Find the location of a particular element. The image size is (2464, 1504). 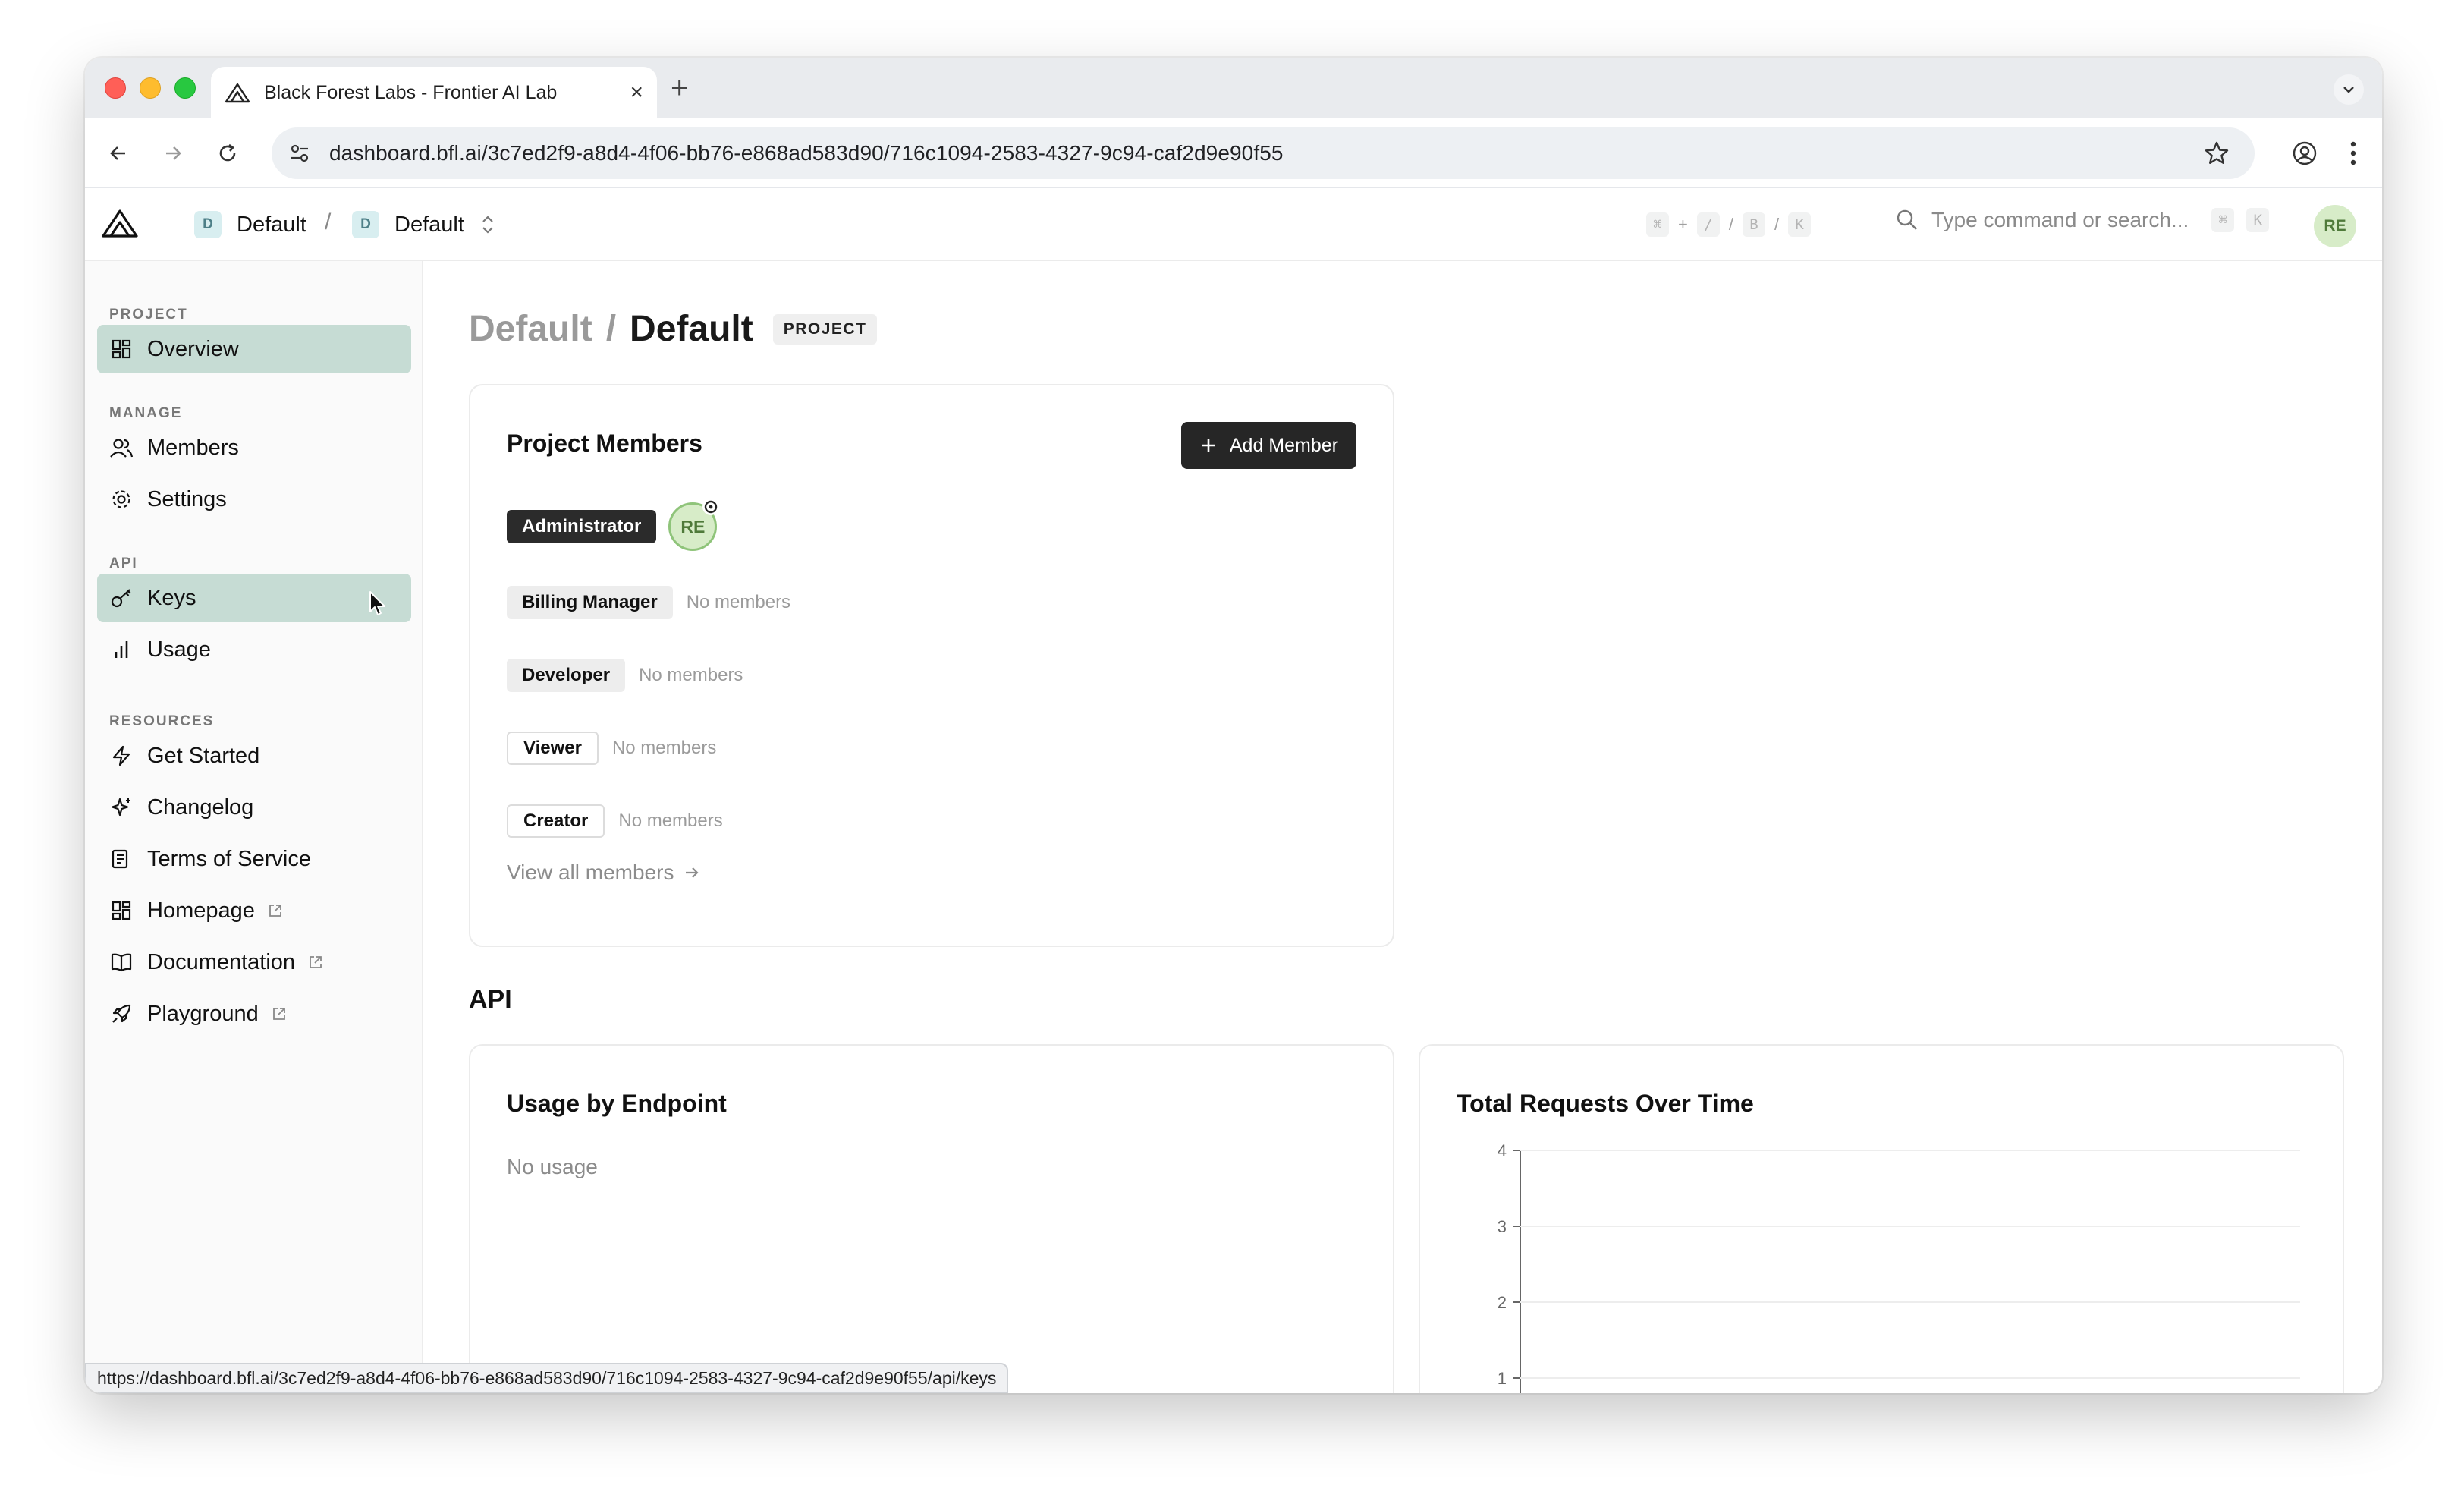

sidebar-section-title: API is located at coordinates (123, 563).